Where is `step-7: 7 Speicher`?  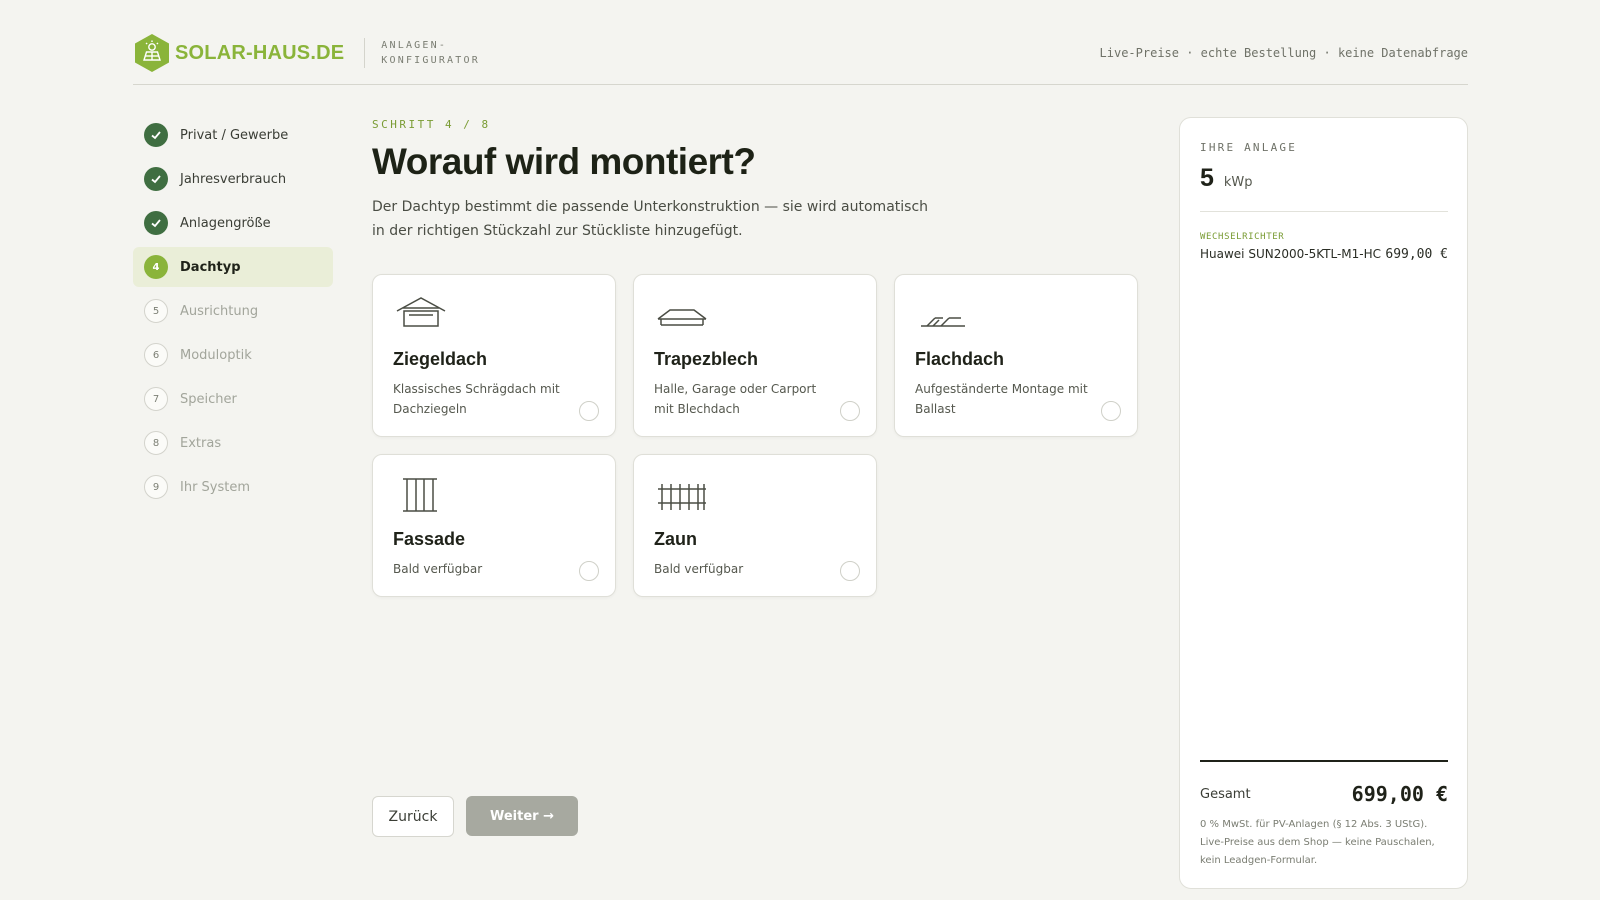 step-7: 7 Speicher is located at coordinates (233, 399).